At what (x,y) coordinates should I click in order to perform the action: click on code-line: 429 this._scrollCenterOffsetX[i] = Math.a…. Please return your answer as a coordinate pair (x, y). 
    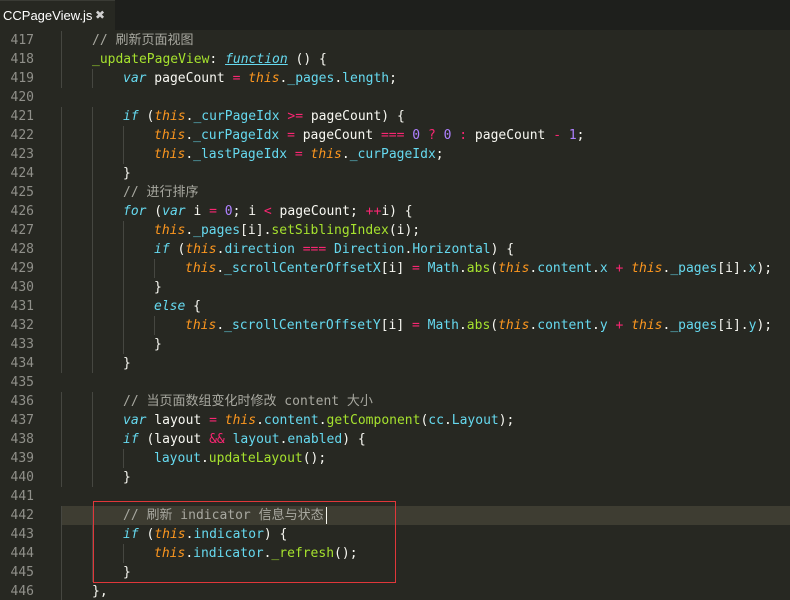
    Looking at the image, I should click on (395, 268).